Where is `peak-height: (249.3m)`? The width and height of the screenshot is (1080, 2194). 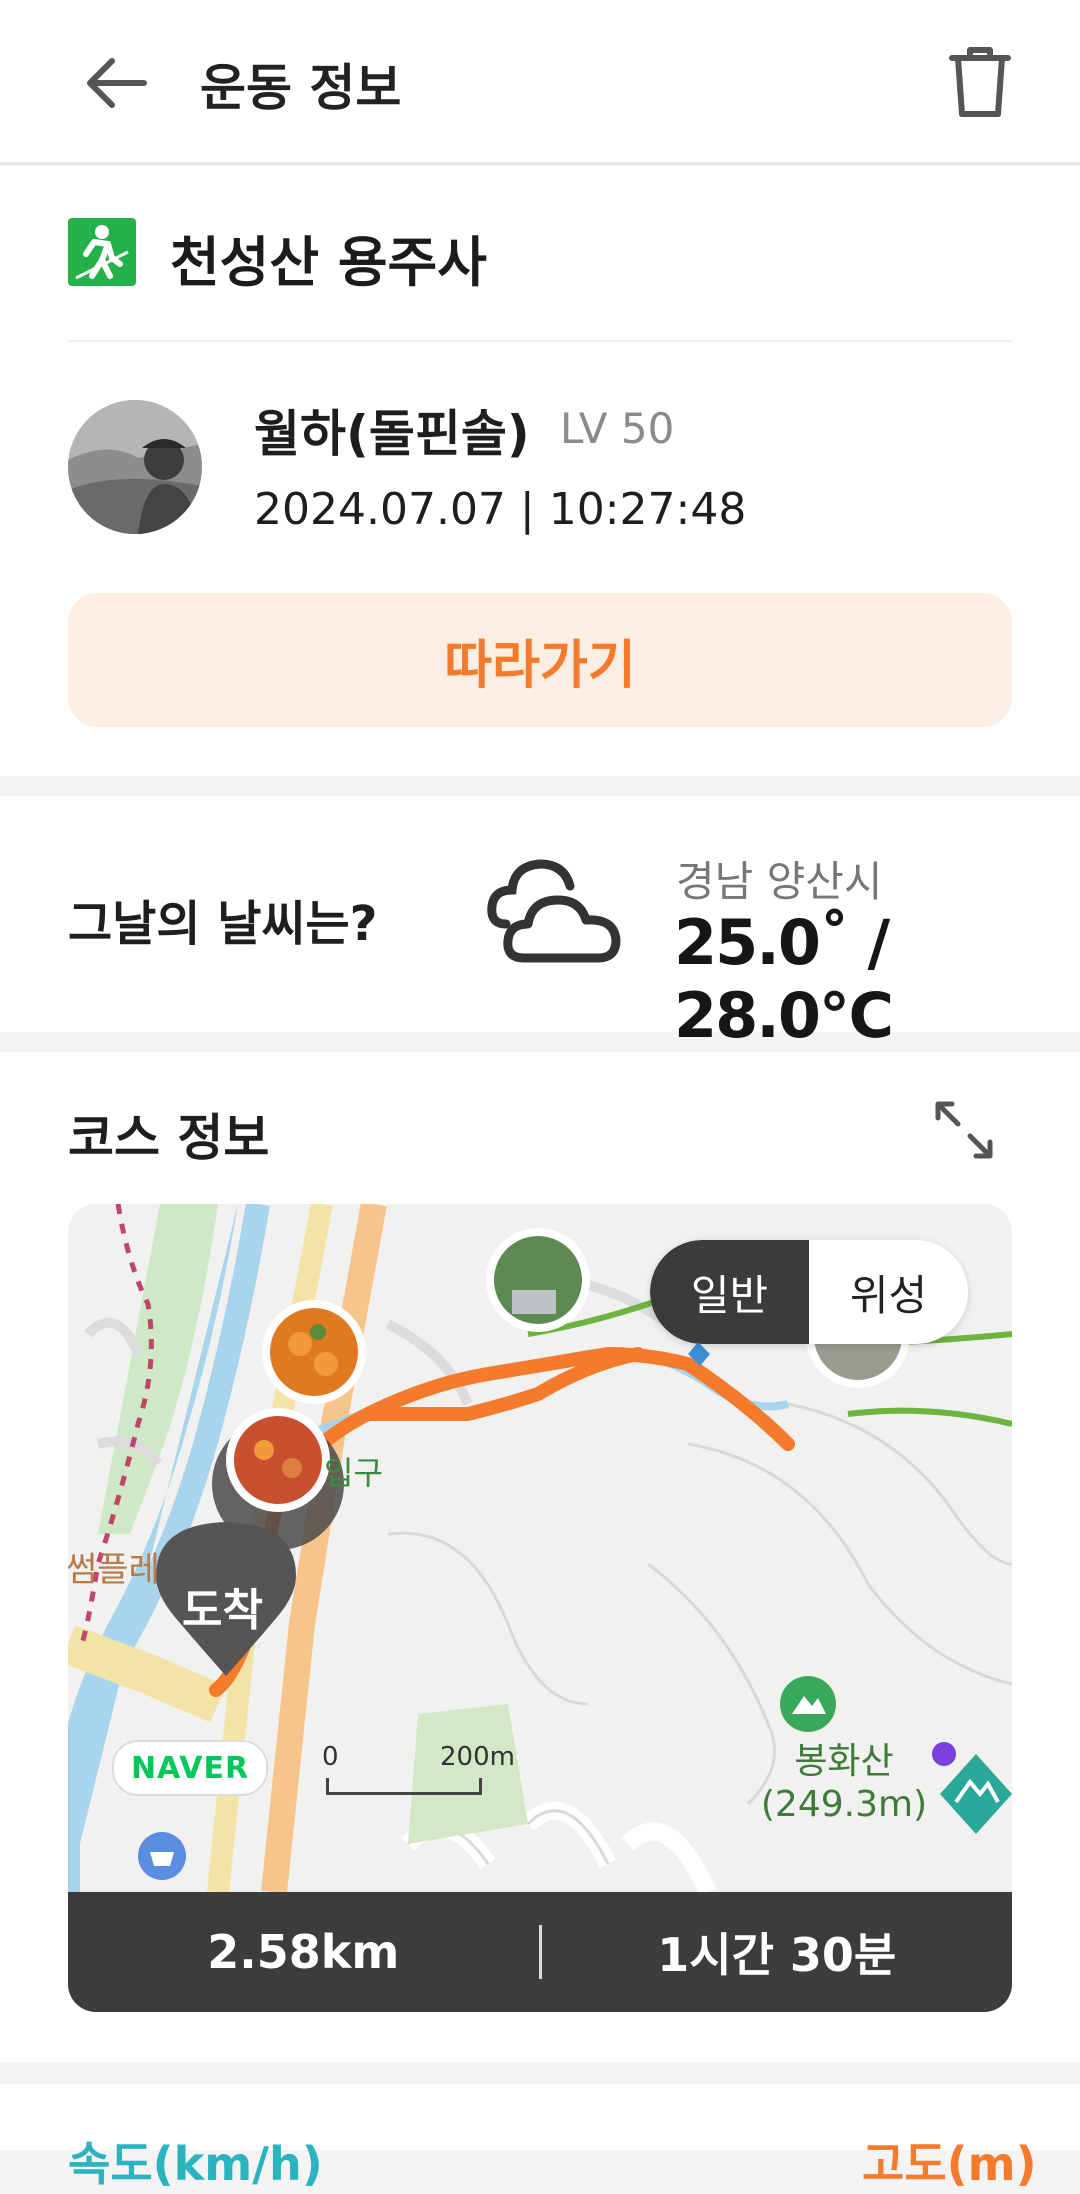 peak-height: (249.3m) is located at coordinates (844, 1804).